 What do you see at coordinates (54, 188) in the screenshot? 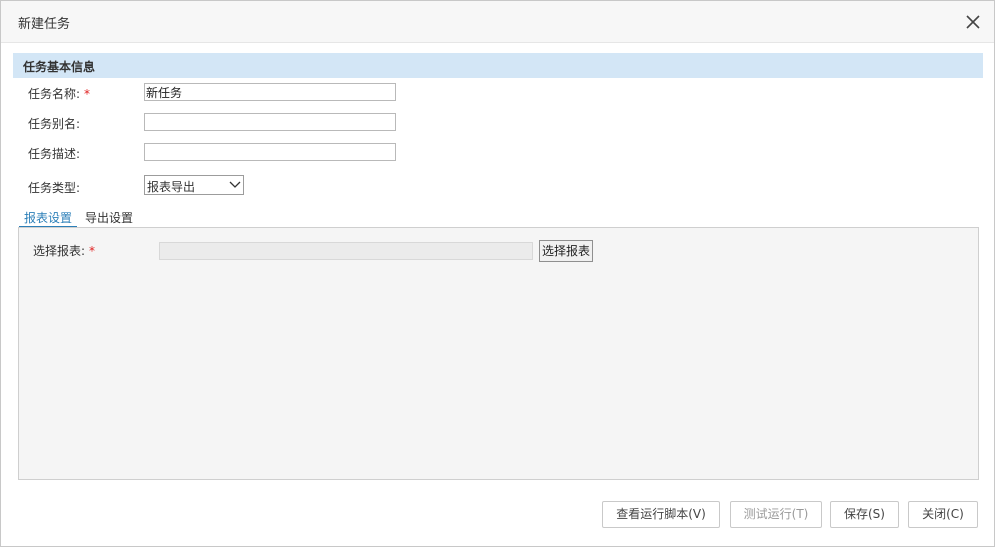
I see `task-type-label: 任务类型:` at bounding box center [54, 188].